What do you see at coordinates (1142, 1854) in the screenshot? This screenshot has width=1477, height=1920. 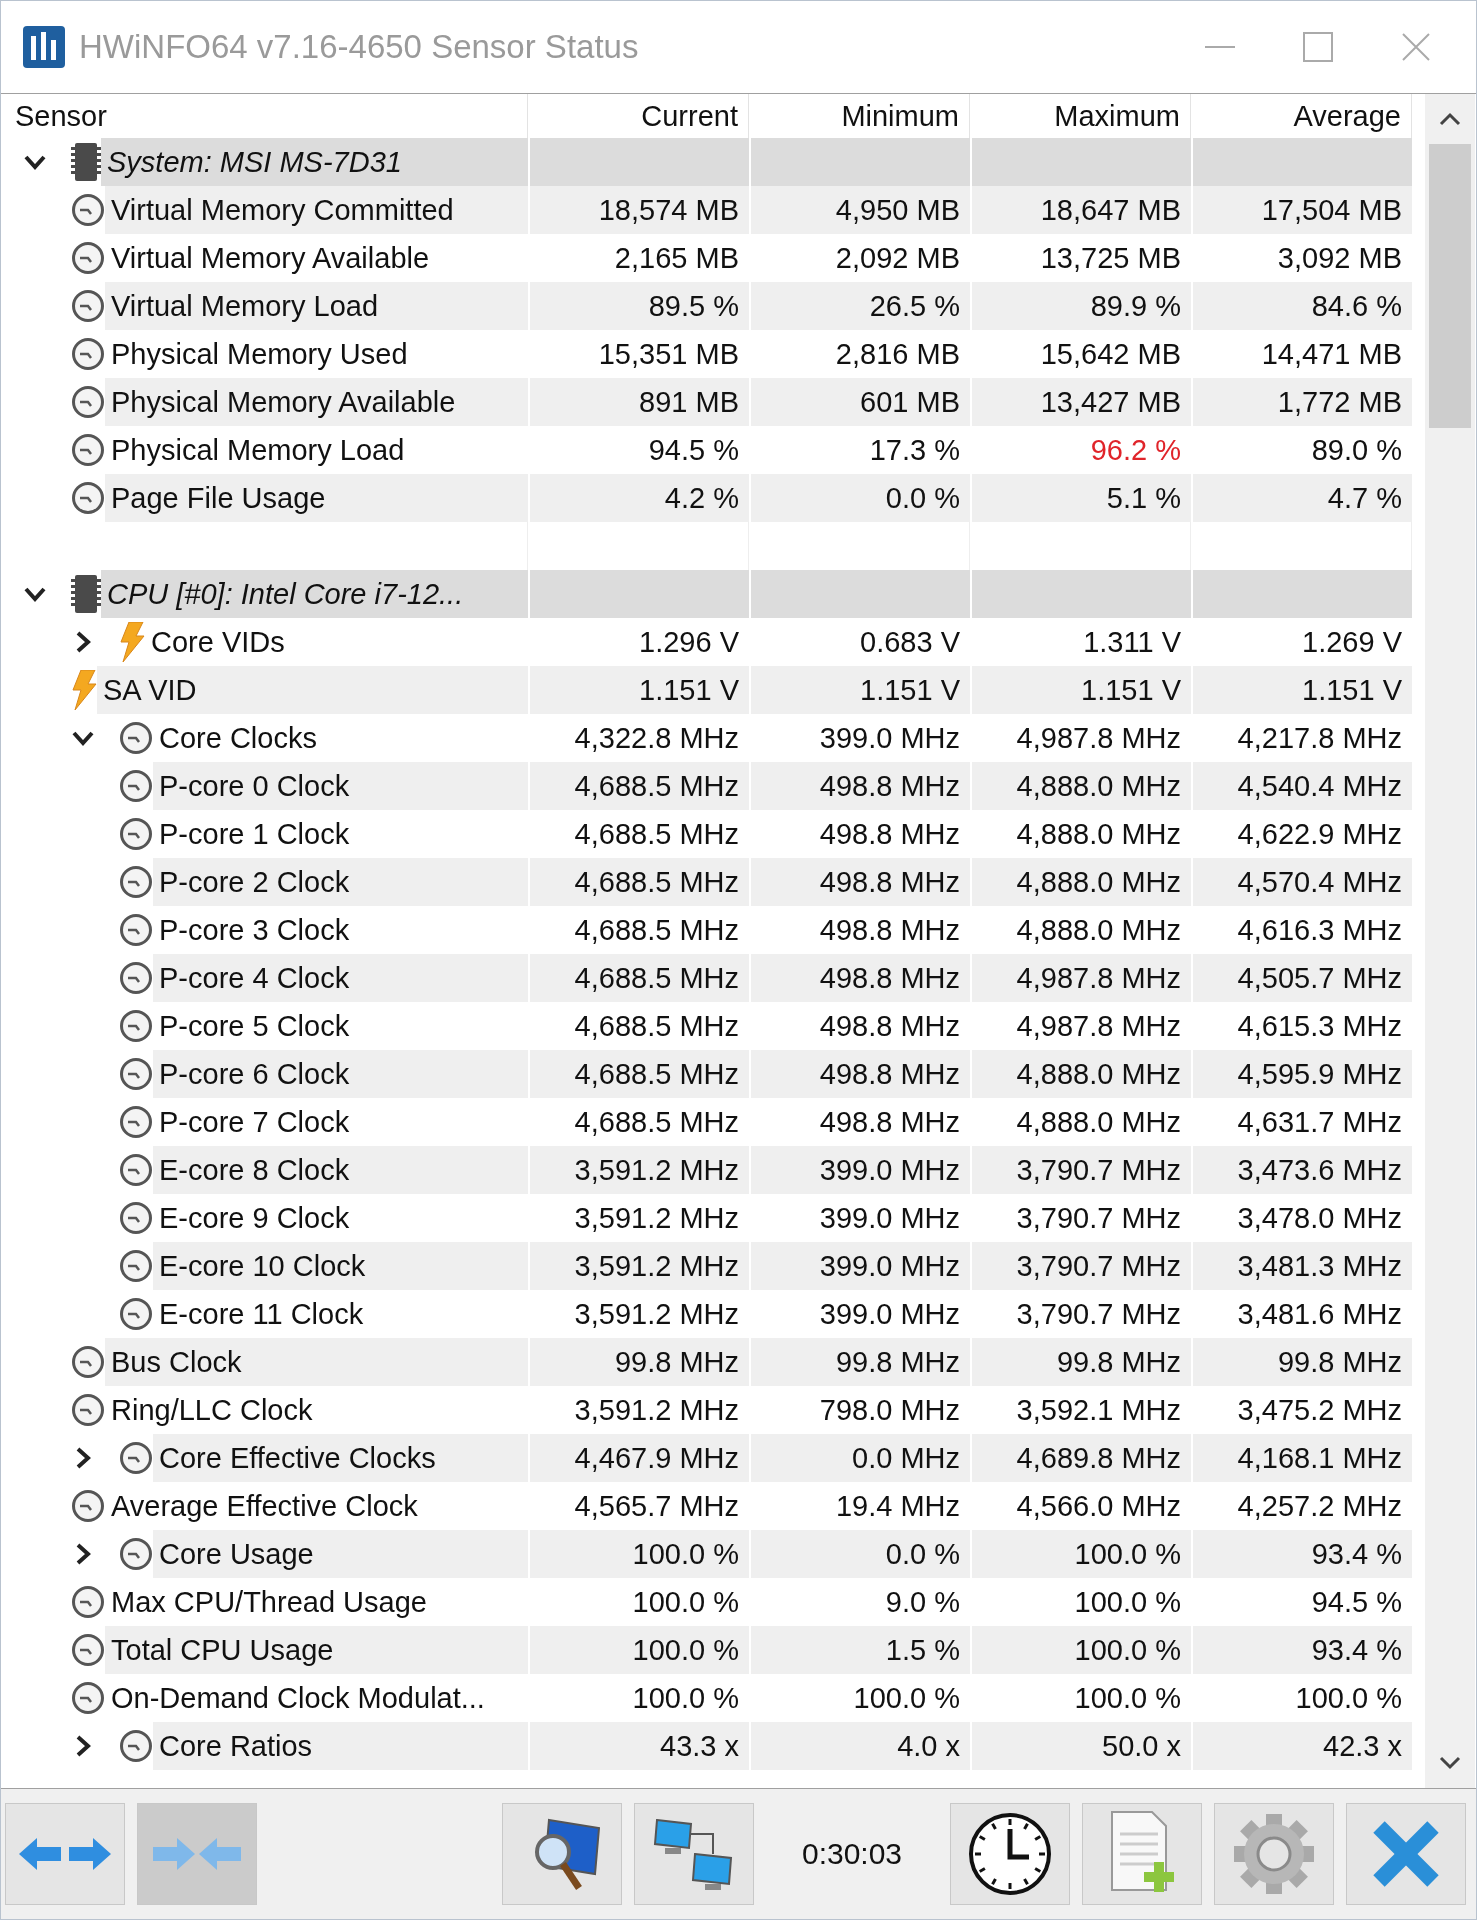 I see `report-button` at bounding box center [1142, 1854].